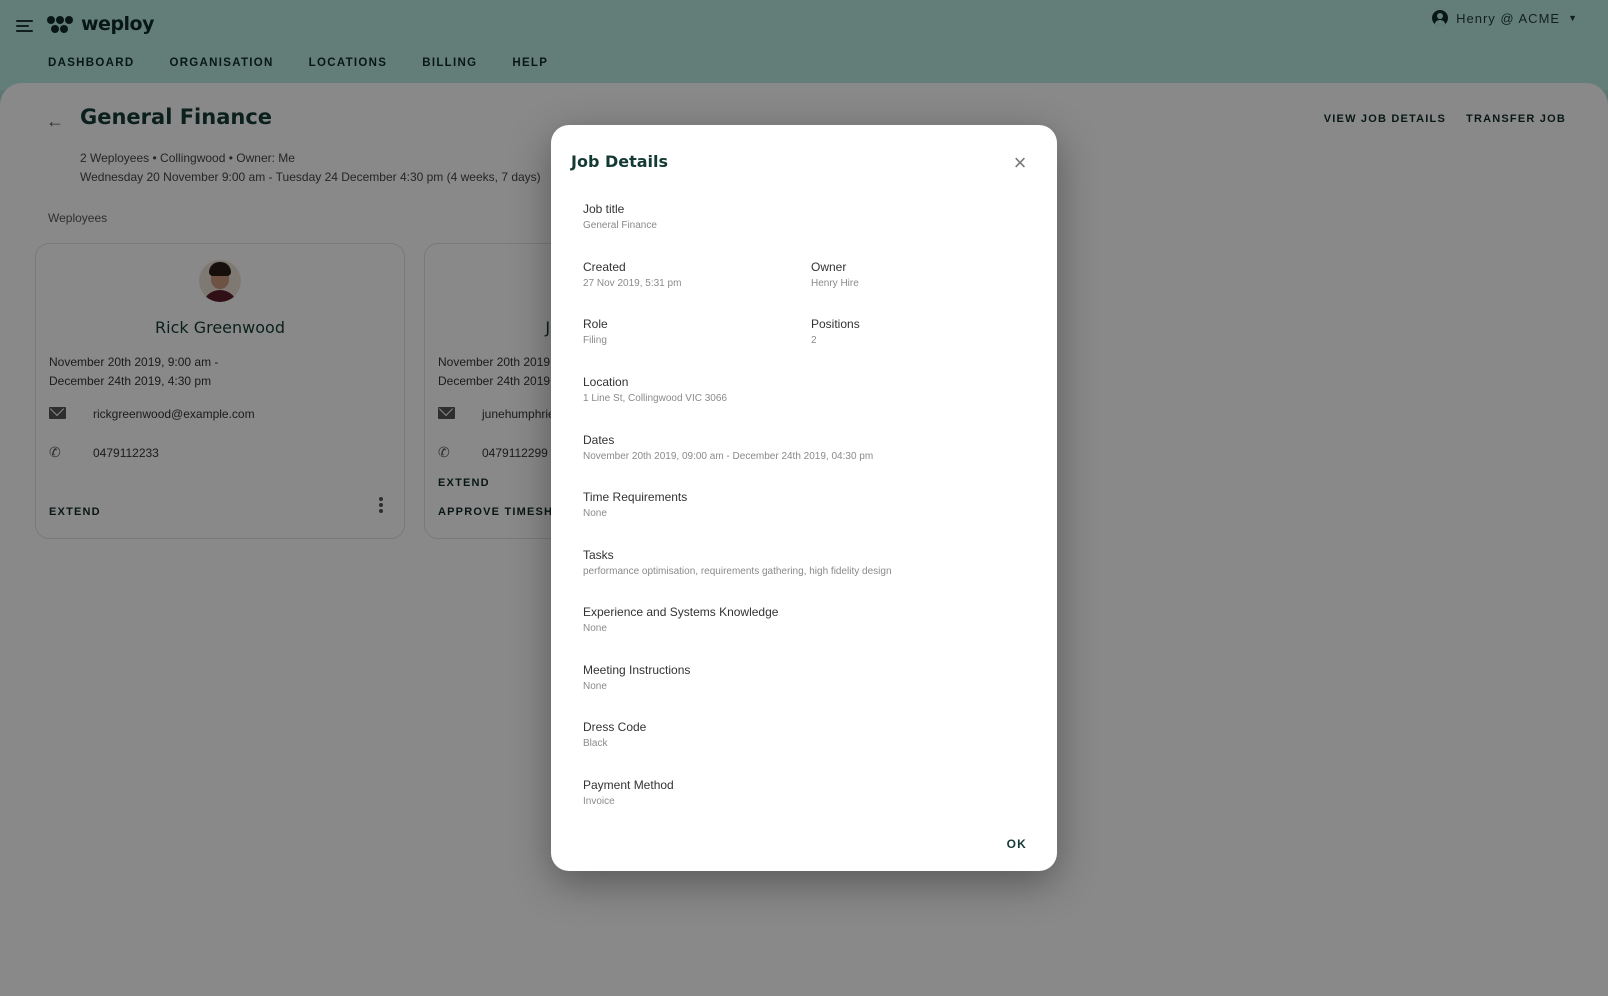  Describe the element at coordinates (835, 332) in the screenshot. I see `field-positions: Positions 2` at that location.